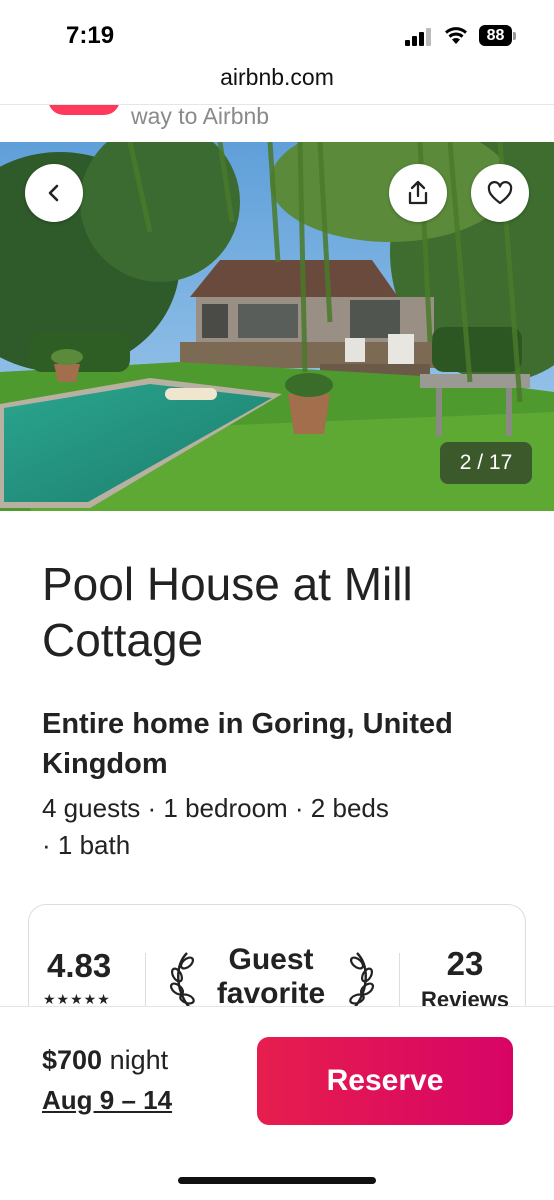 This screenshot has width=554, height=1200. I want to click on share-icon, so click(418, 192).